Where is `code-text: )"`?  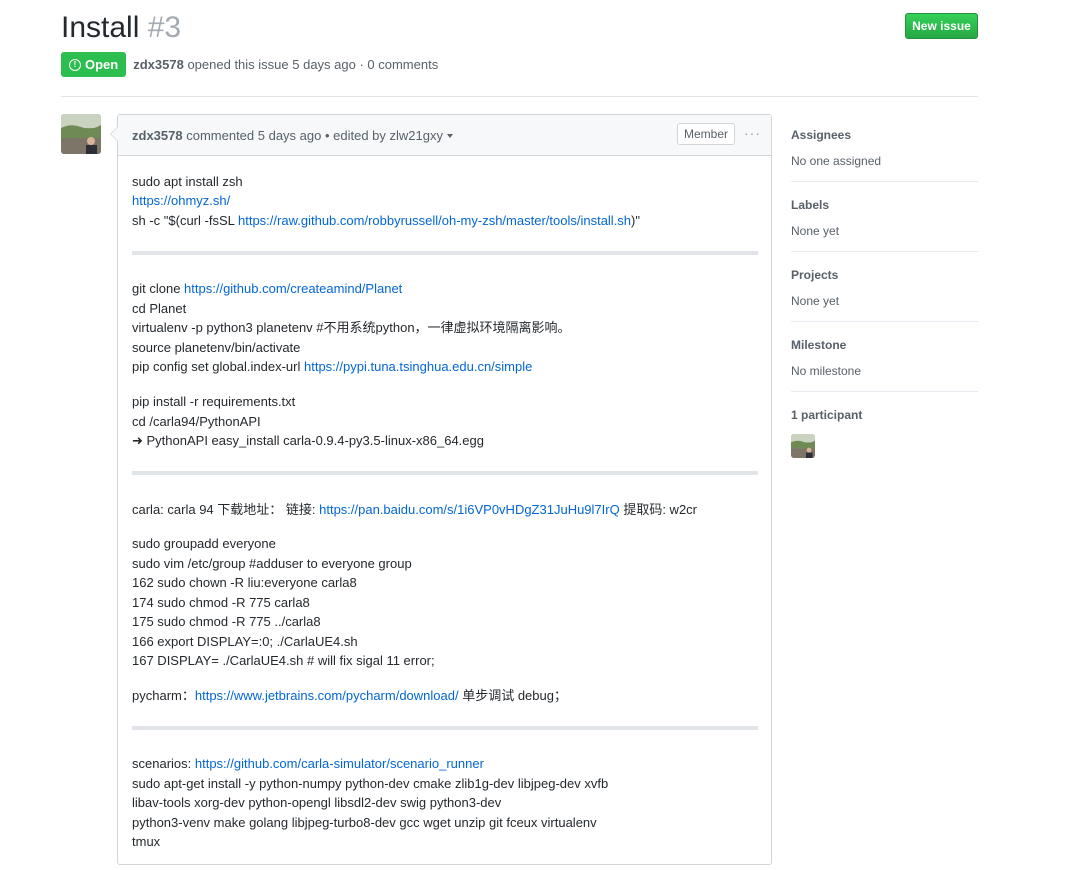
code-text: )" is located at coordinates (635, 220).